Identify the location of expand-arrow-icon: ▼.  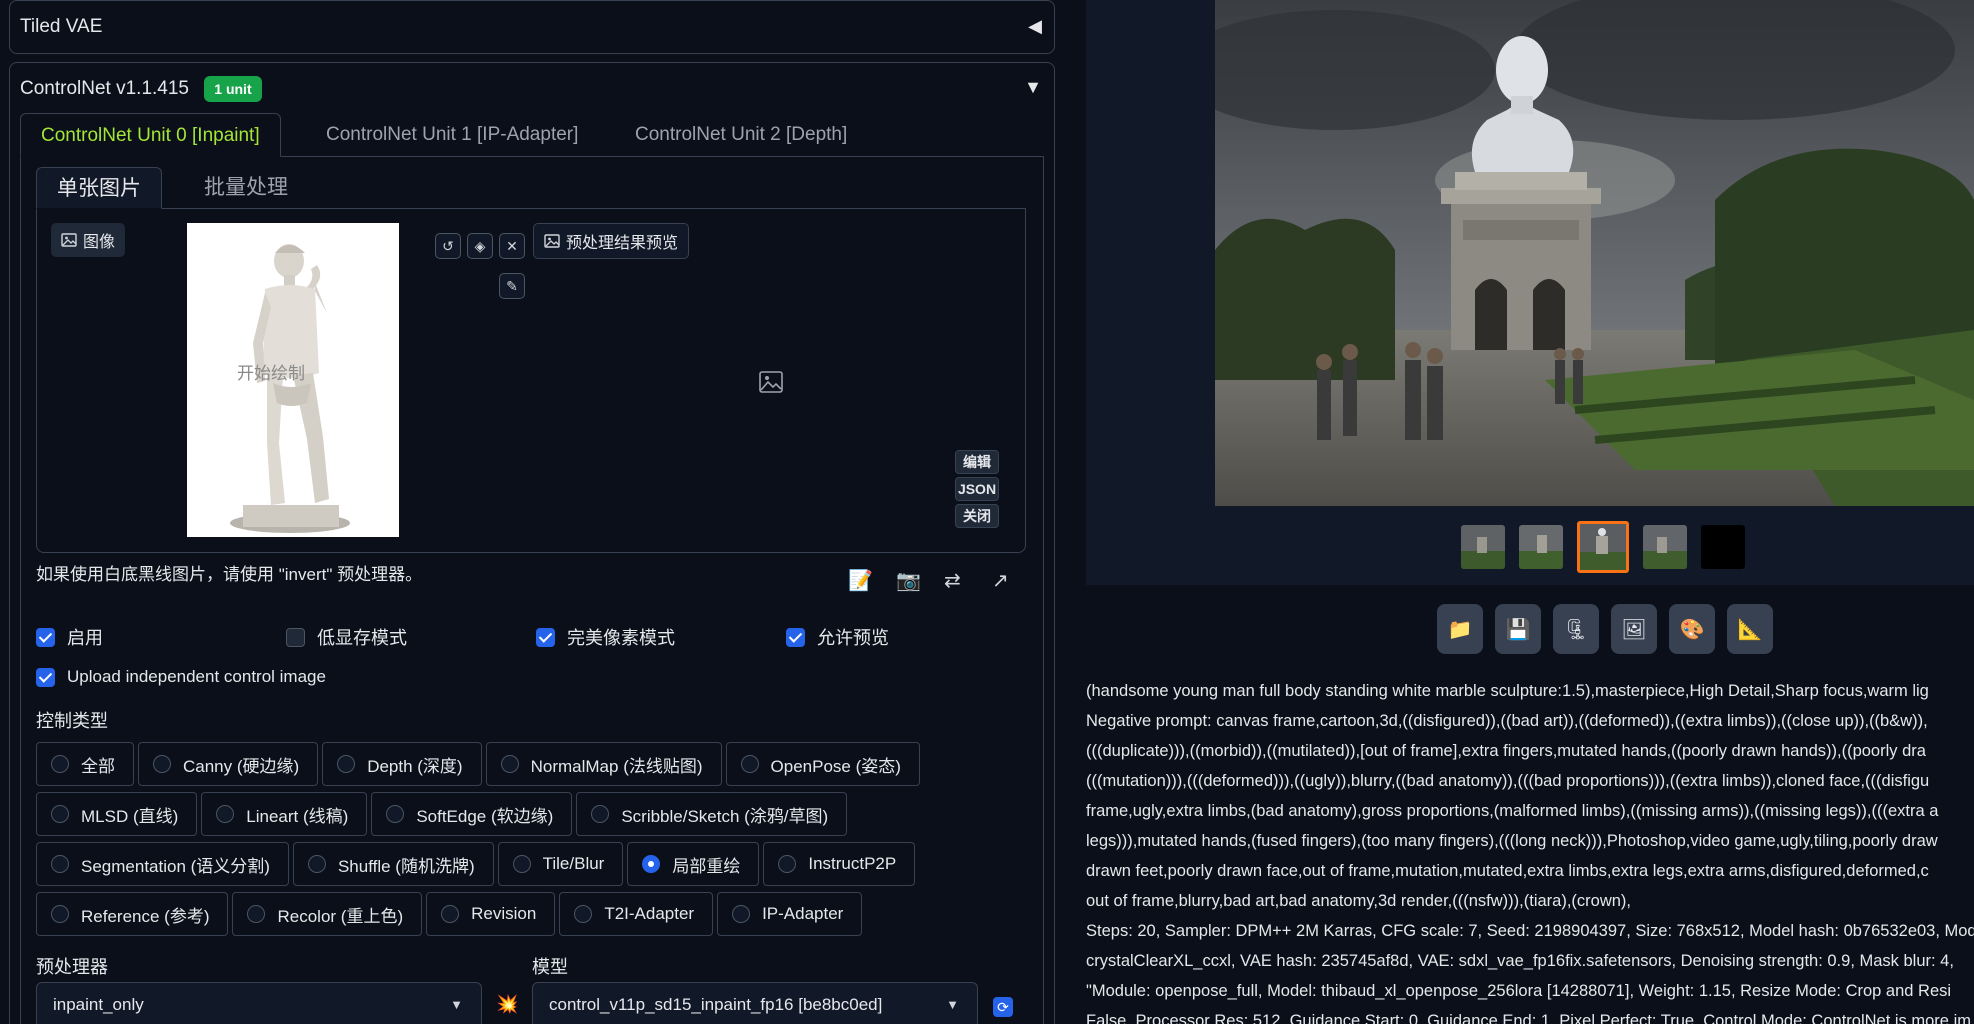
(1033, 87).